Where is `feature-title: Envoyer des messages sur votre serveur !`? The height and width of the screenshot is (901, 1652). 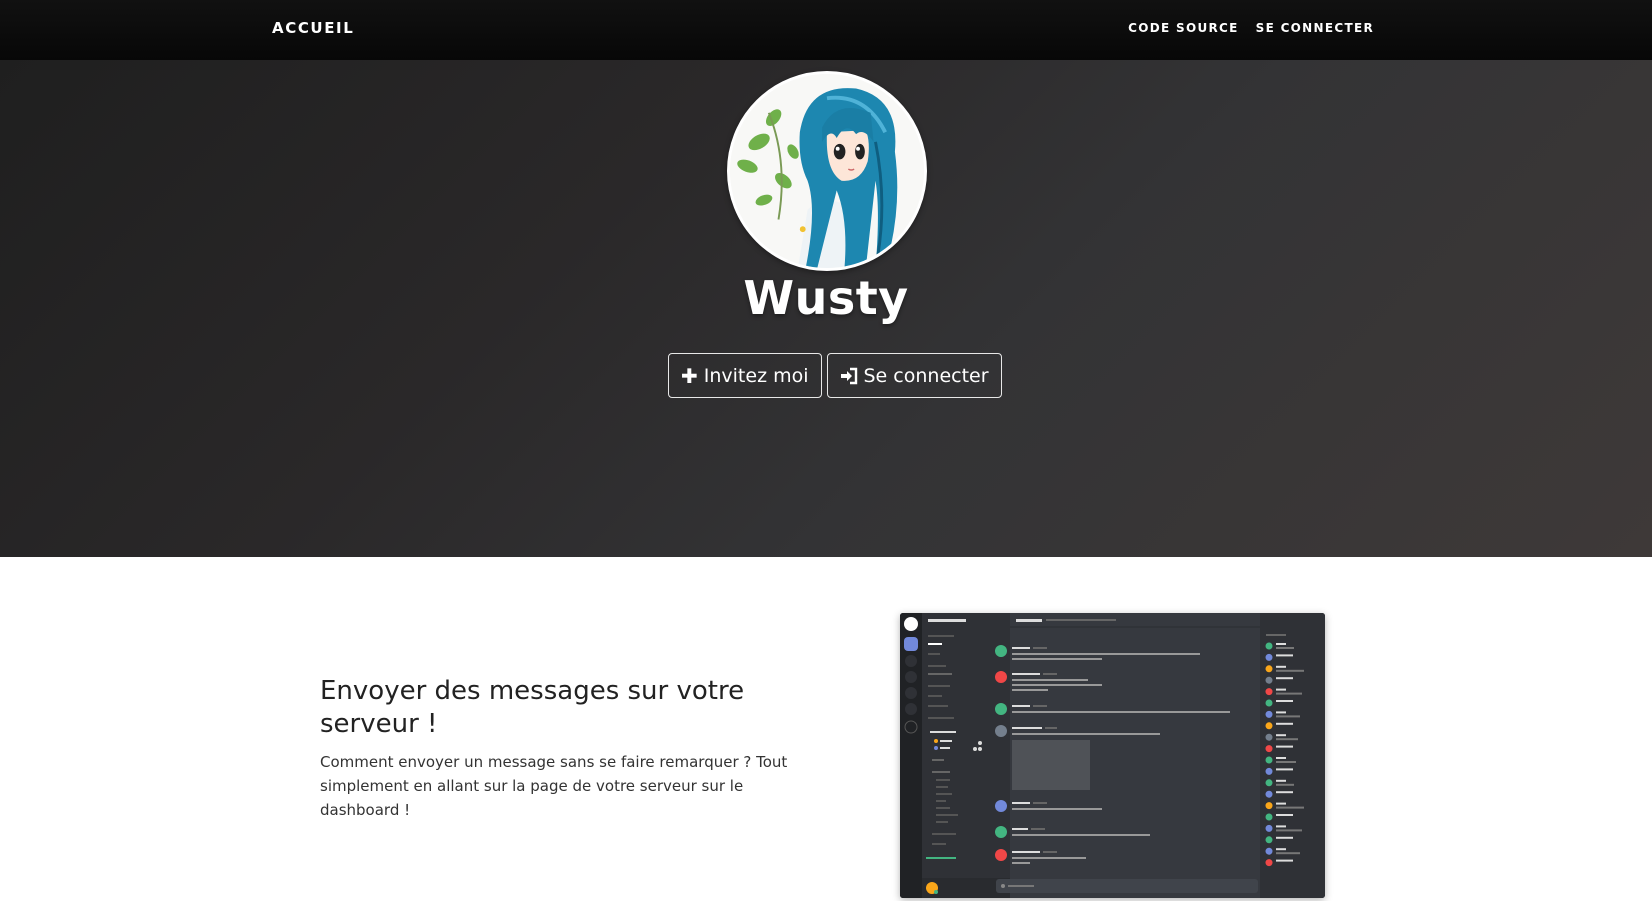
feature-title: Envoyer des messages sur votre serveur ! is located at coordinates (532, 707).